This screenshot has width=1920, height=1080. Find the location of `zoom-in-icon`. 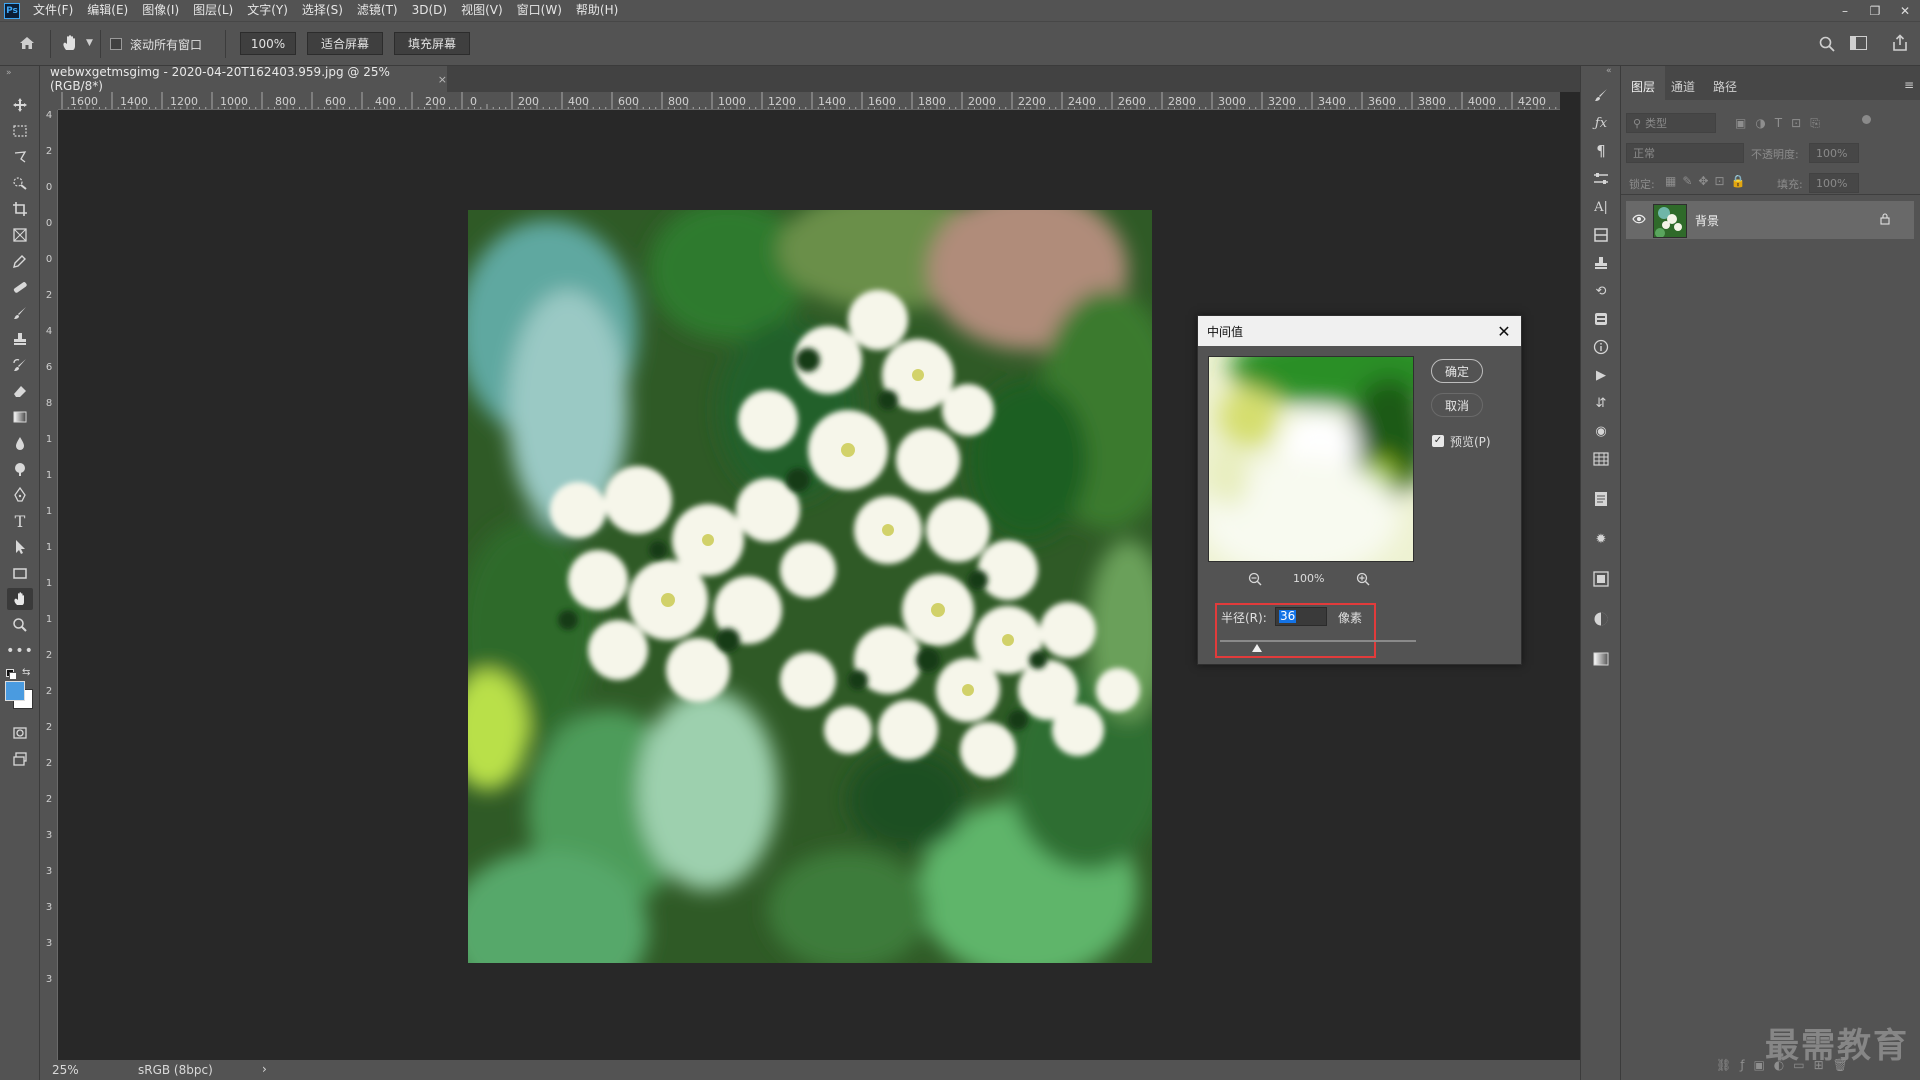

zoom-in-icon is located at coordinates (1363, 580).